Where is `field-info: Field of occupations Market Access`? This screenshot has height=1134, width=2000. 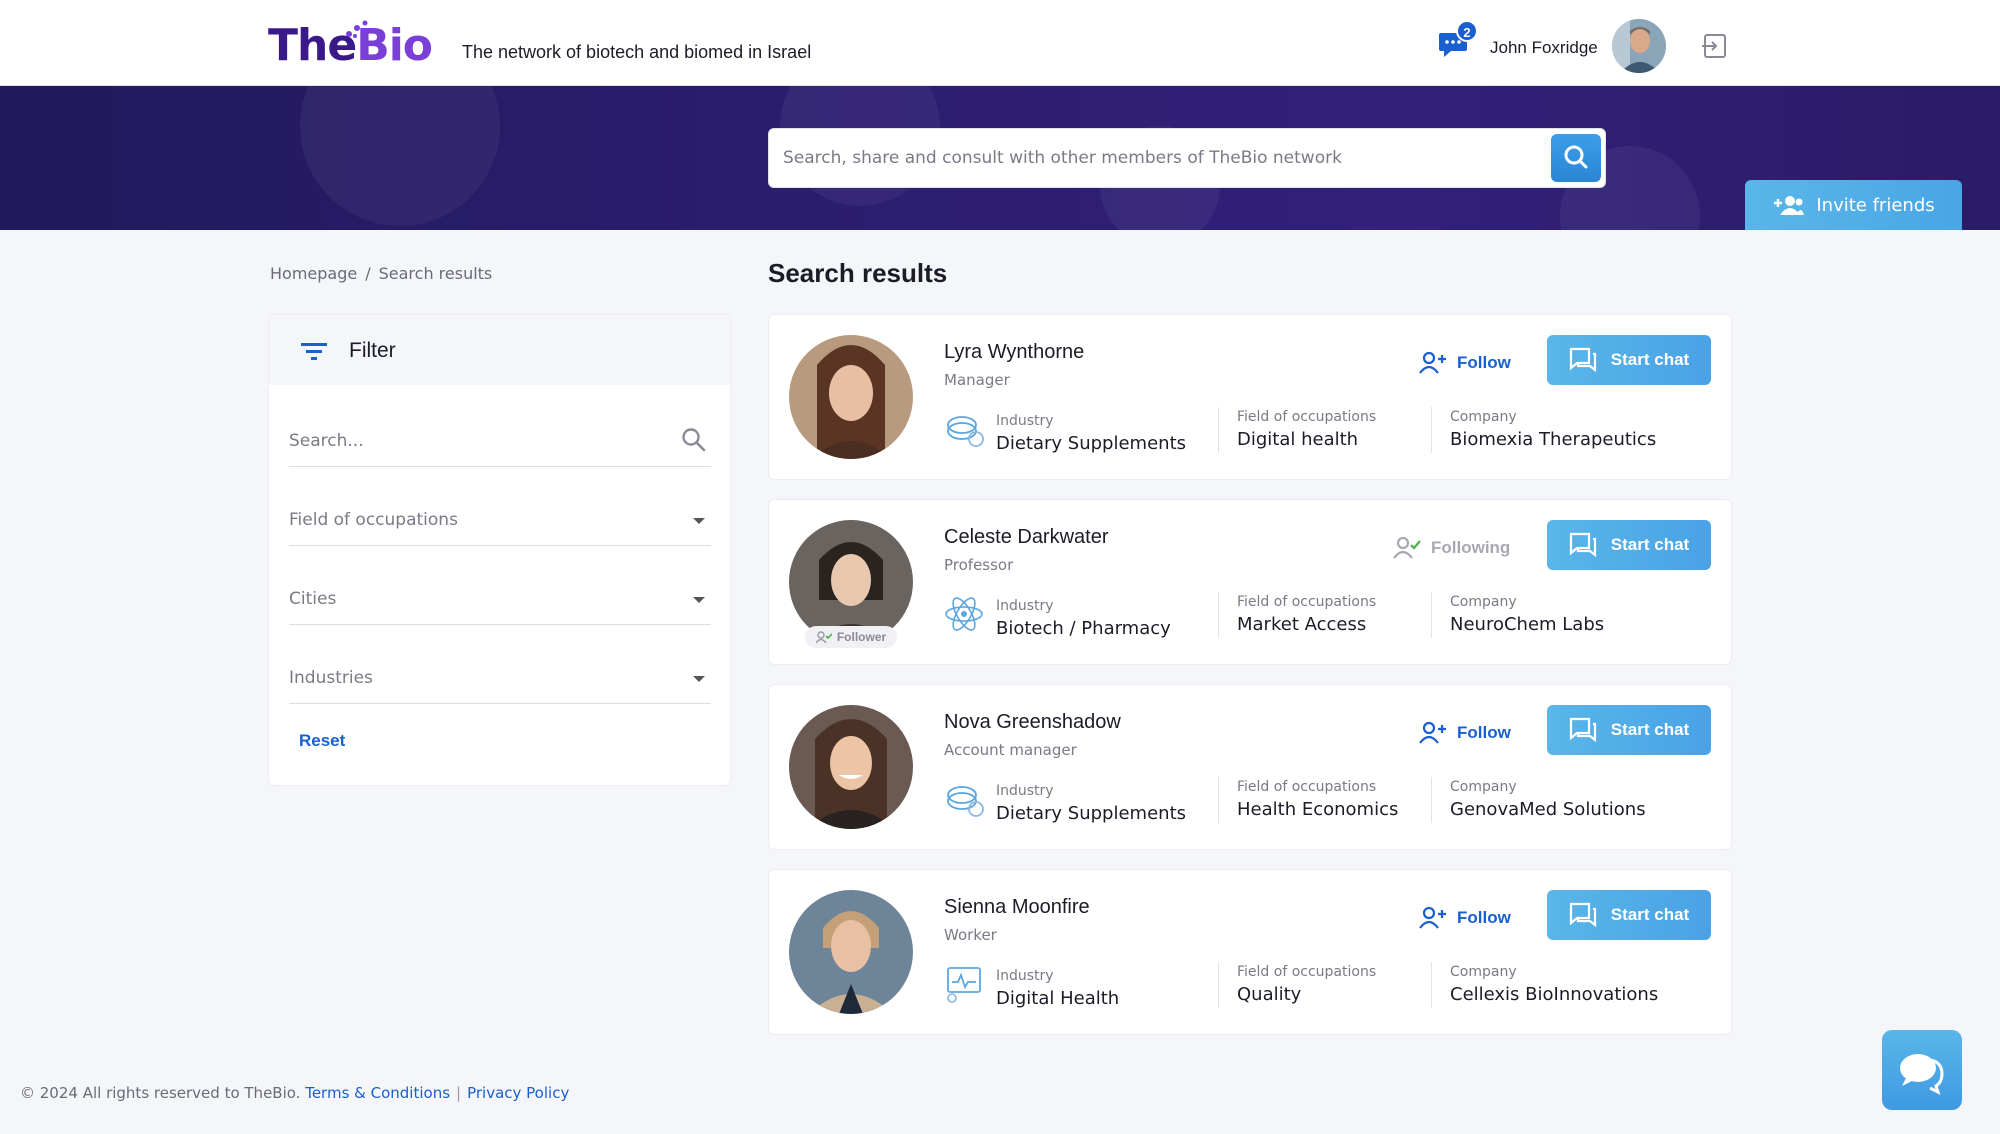
field-info: Field of occupations Market Access is located at coordinates (1306, 614).